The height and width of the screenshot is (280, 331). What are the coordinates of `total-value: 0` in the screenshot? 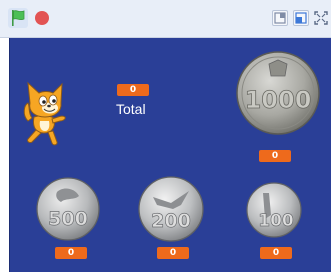 It's located at (133, 90).